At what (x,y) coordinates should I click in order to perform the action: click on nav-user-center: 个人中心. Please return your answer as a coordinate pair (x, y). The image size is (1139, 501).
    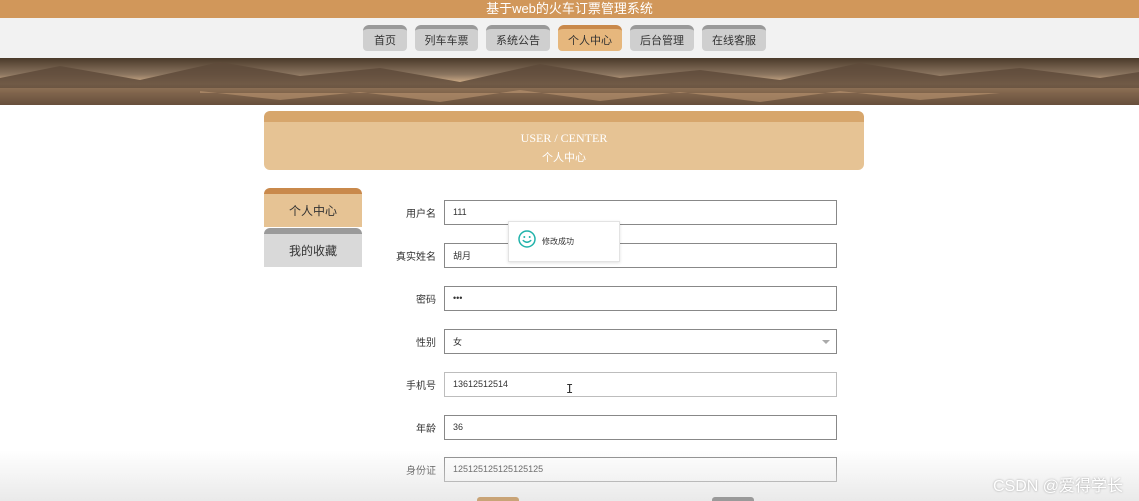
    Looking at the image, I should click on (590, 38).